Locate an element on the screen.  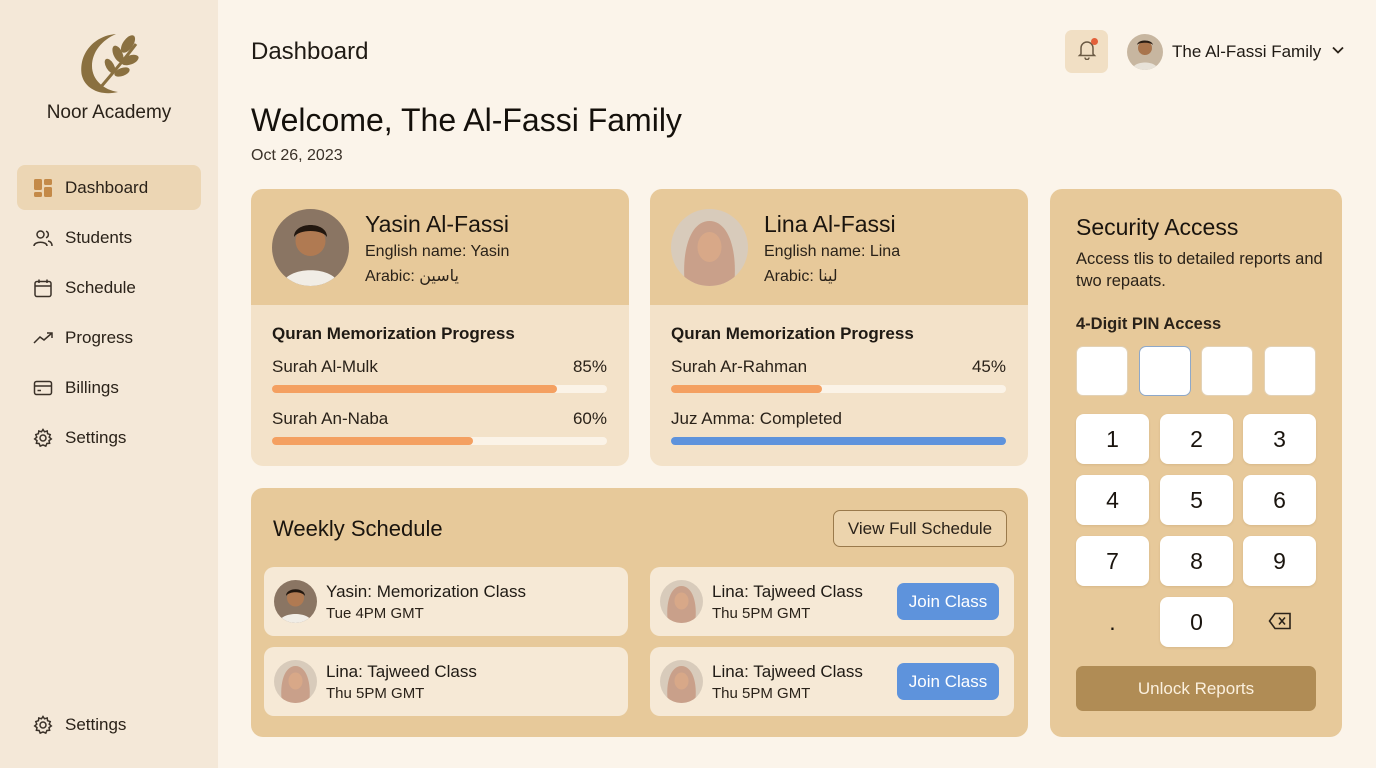
keypad-key-3: 3 is located at coordinates (1279, 439).